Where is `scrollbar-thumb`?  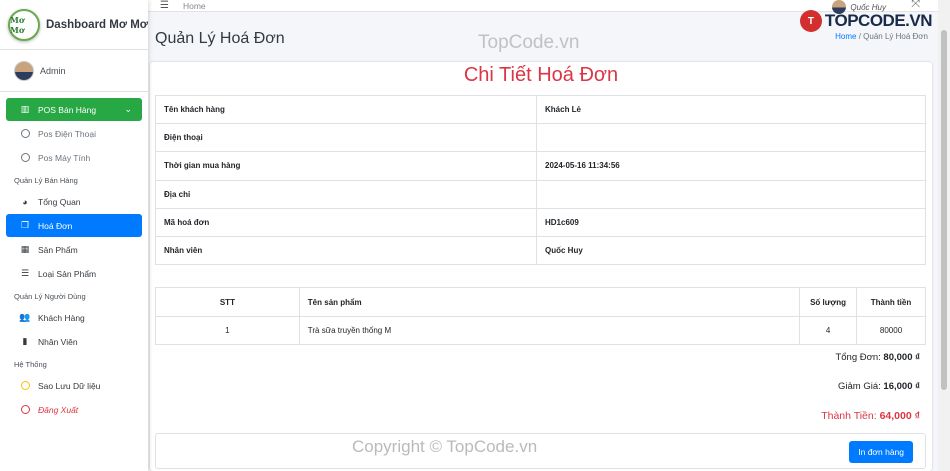
scrollbar-thumb is located at coordinates (944, 210).